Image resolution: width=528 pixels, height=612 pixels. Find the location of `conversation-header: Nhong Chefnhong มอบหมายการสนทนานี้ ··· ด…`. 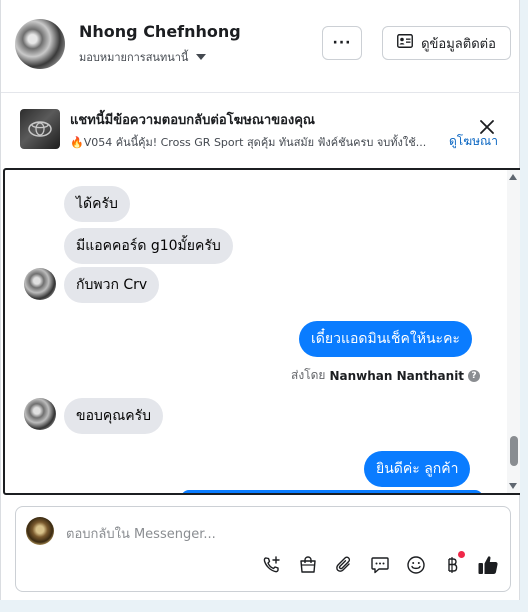

conversation-header: Nhong Chefnhong มอบหมายการสนทนานี้ ··· ด… is located at coordinates (261, 46).